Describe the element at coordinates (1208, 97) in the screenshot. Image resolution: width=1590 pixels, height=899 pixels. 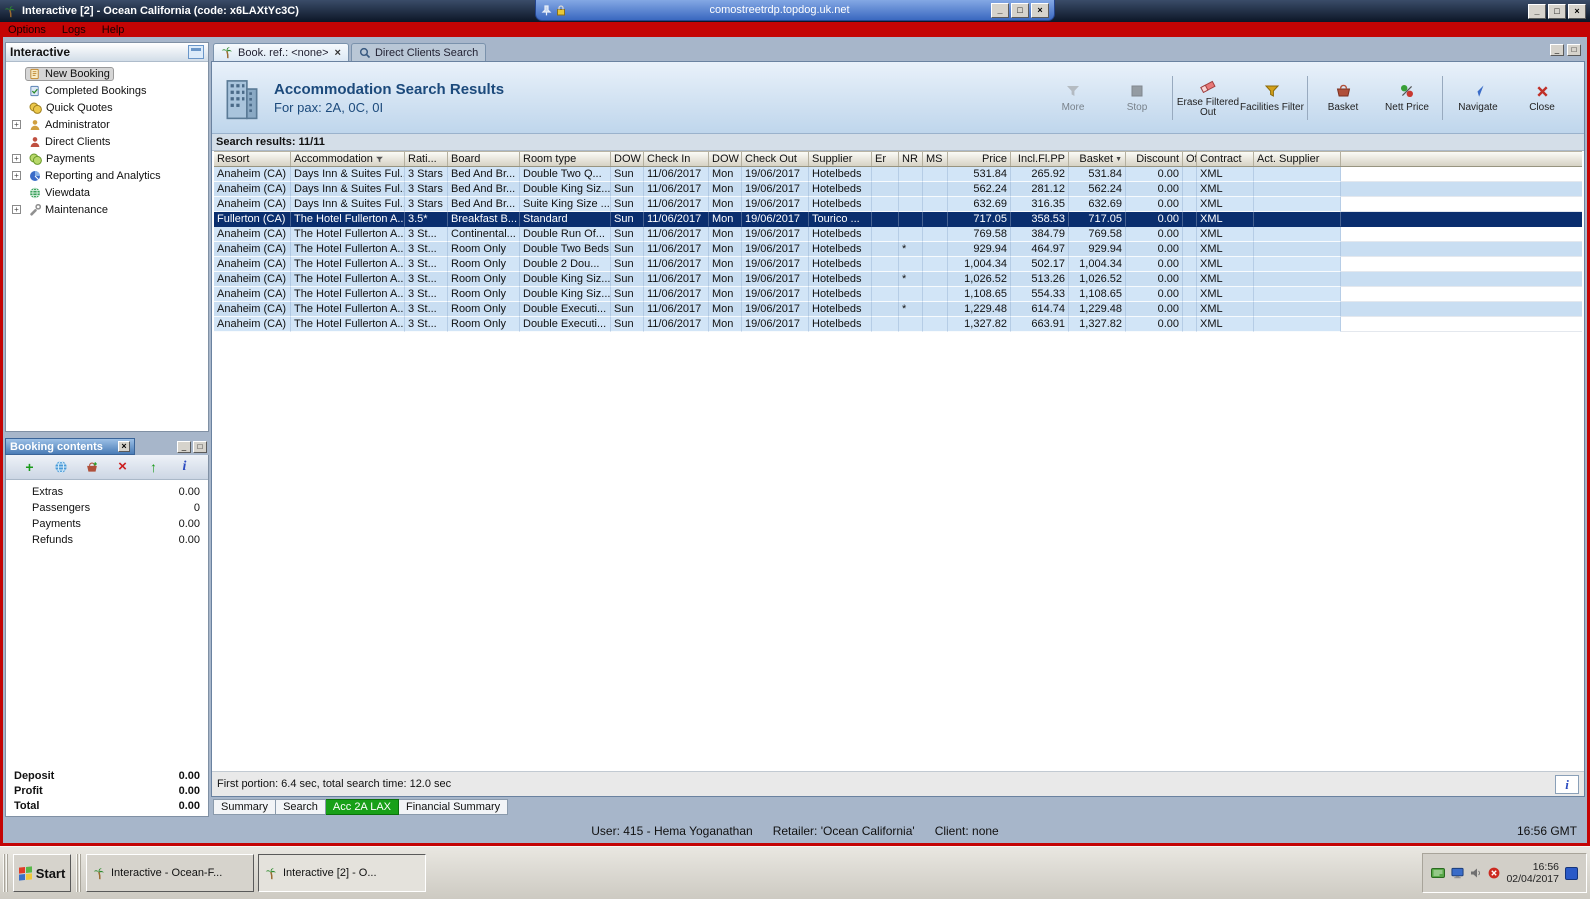
I see `erase-filtered-out-button: Erase Filtered Out` at that location.